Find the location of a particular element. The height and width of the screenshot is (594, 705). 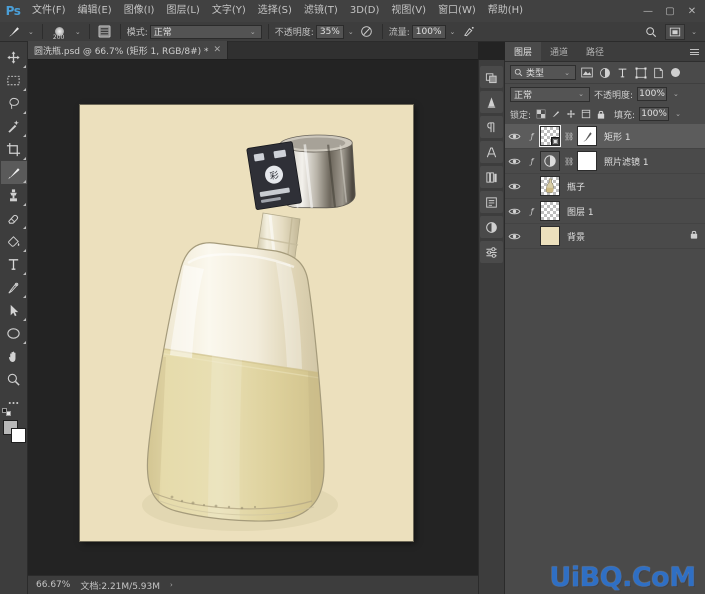

adjustments-panel-icon is located at coordinates (491, 252).